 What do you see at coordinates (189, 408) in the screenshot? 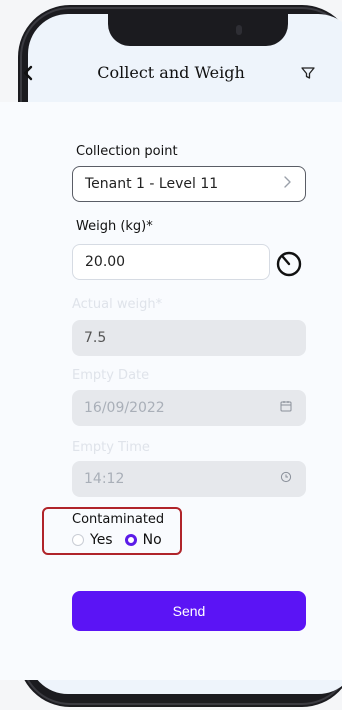
I see `empty-date-field: 16/09/2022` at bounding box center [189, 408].